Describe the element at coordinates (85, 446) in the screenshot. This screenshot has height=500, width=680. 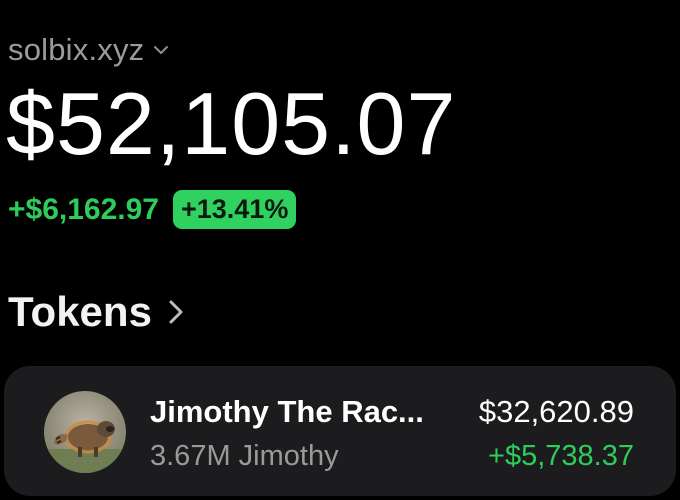
I see `raccoon-image` at that location.